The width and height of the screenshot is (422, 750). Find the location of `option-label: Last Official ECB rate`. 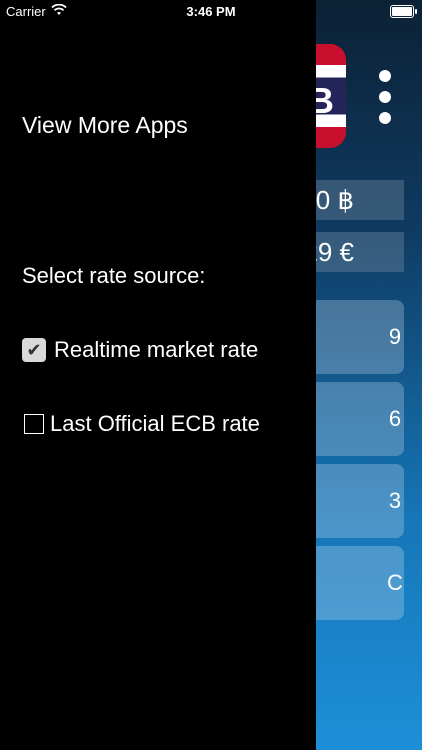

option-label: Last Official ECB rate is located at coordinates (155, 423).